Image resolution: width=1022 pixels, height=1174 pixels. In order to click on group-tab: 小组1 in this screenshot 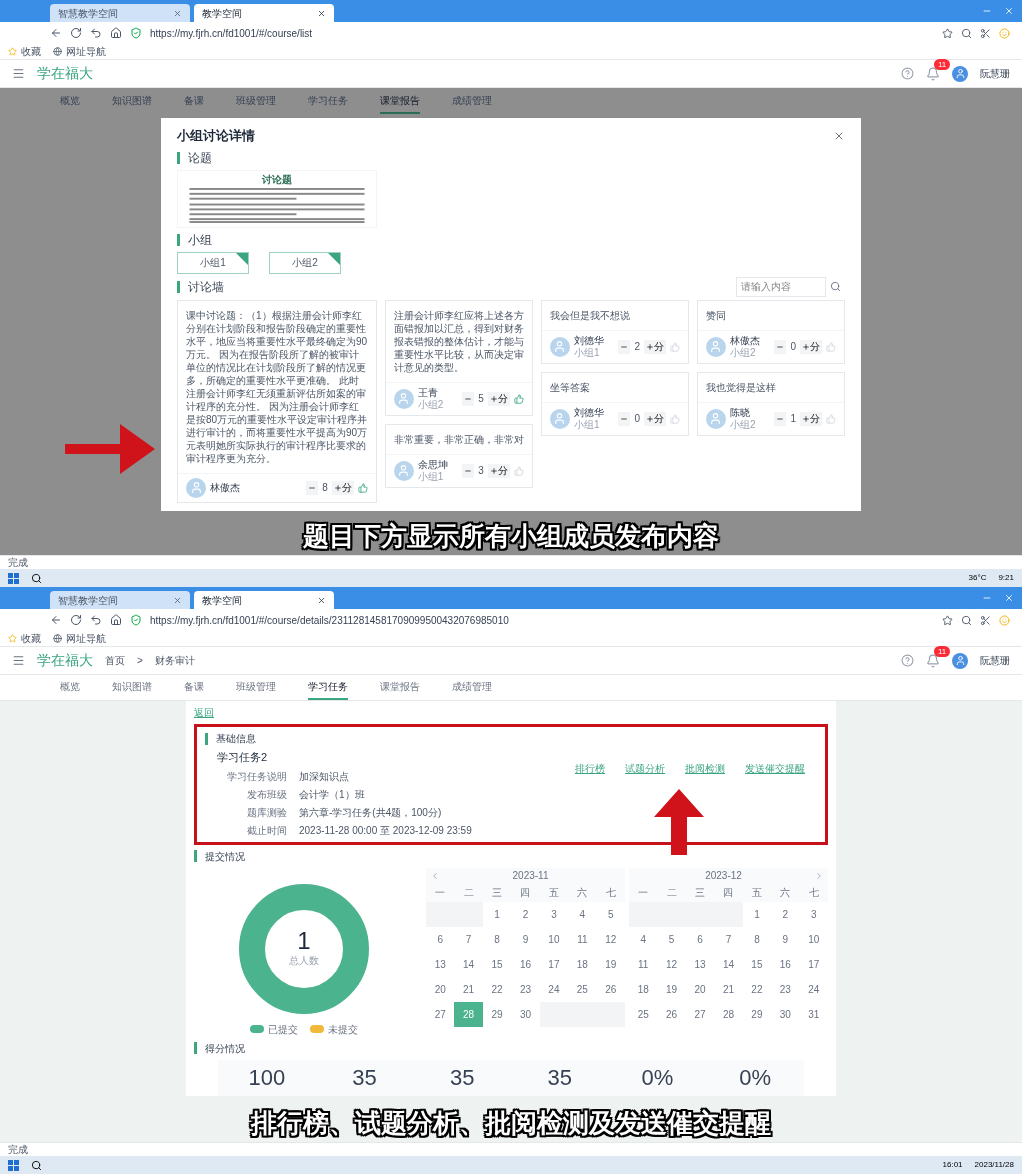, I will do `click(213, 262)`.